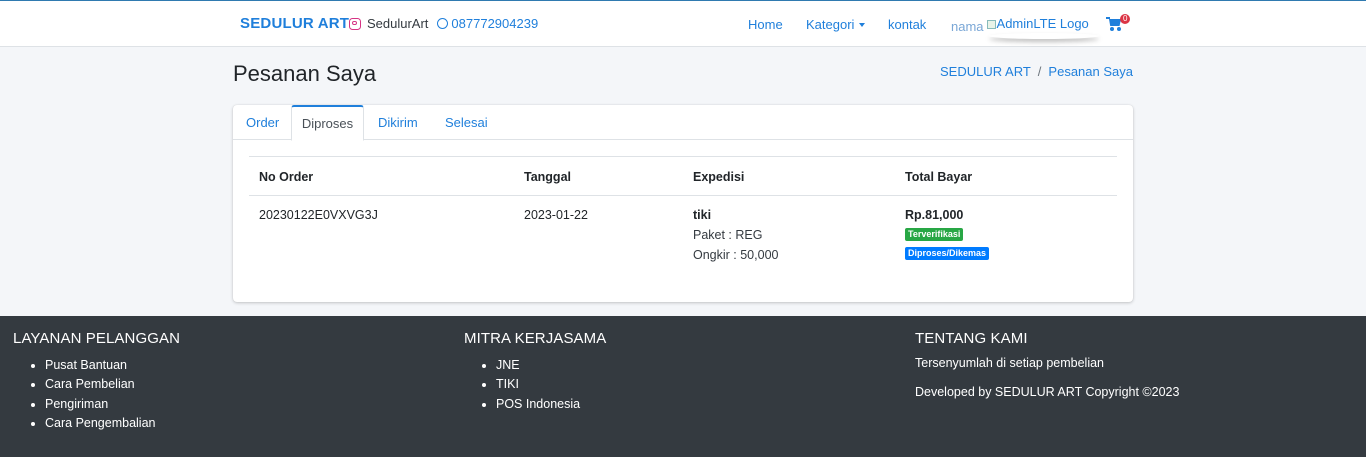  I want to click on footer-link-cara-pengembalian: Cara Pengembalian, so click(96, 423).